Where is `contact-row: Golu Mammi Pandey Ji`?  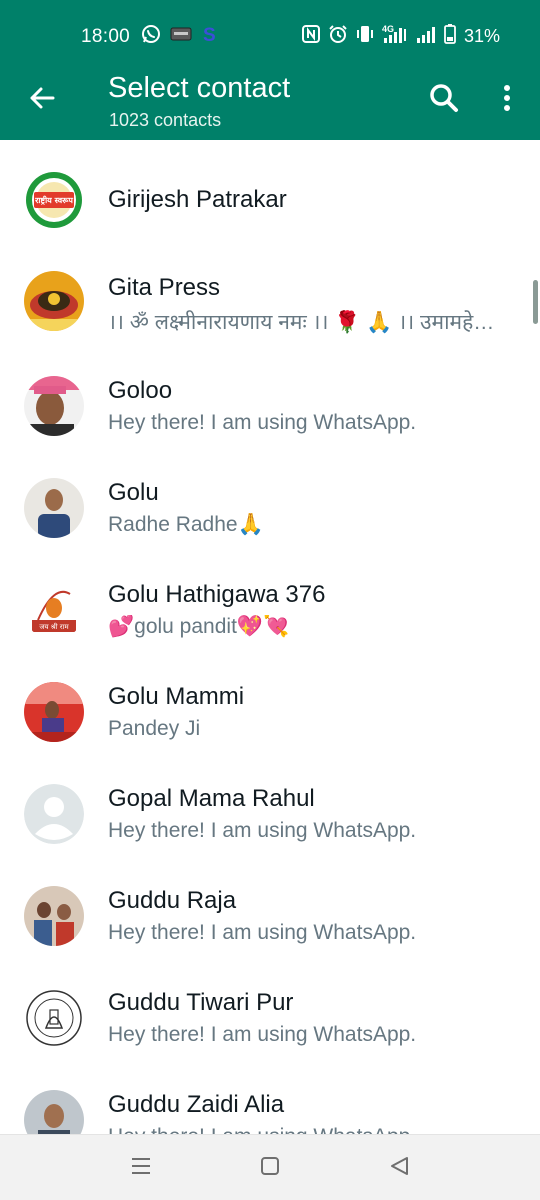
contact-row: Golu Mammi Pandey Ji is located at coordinates (270, 719).